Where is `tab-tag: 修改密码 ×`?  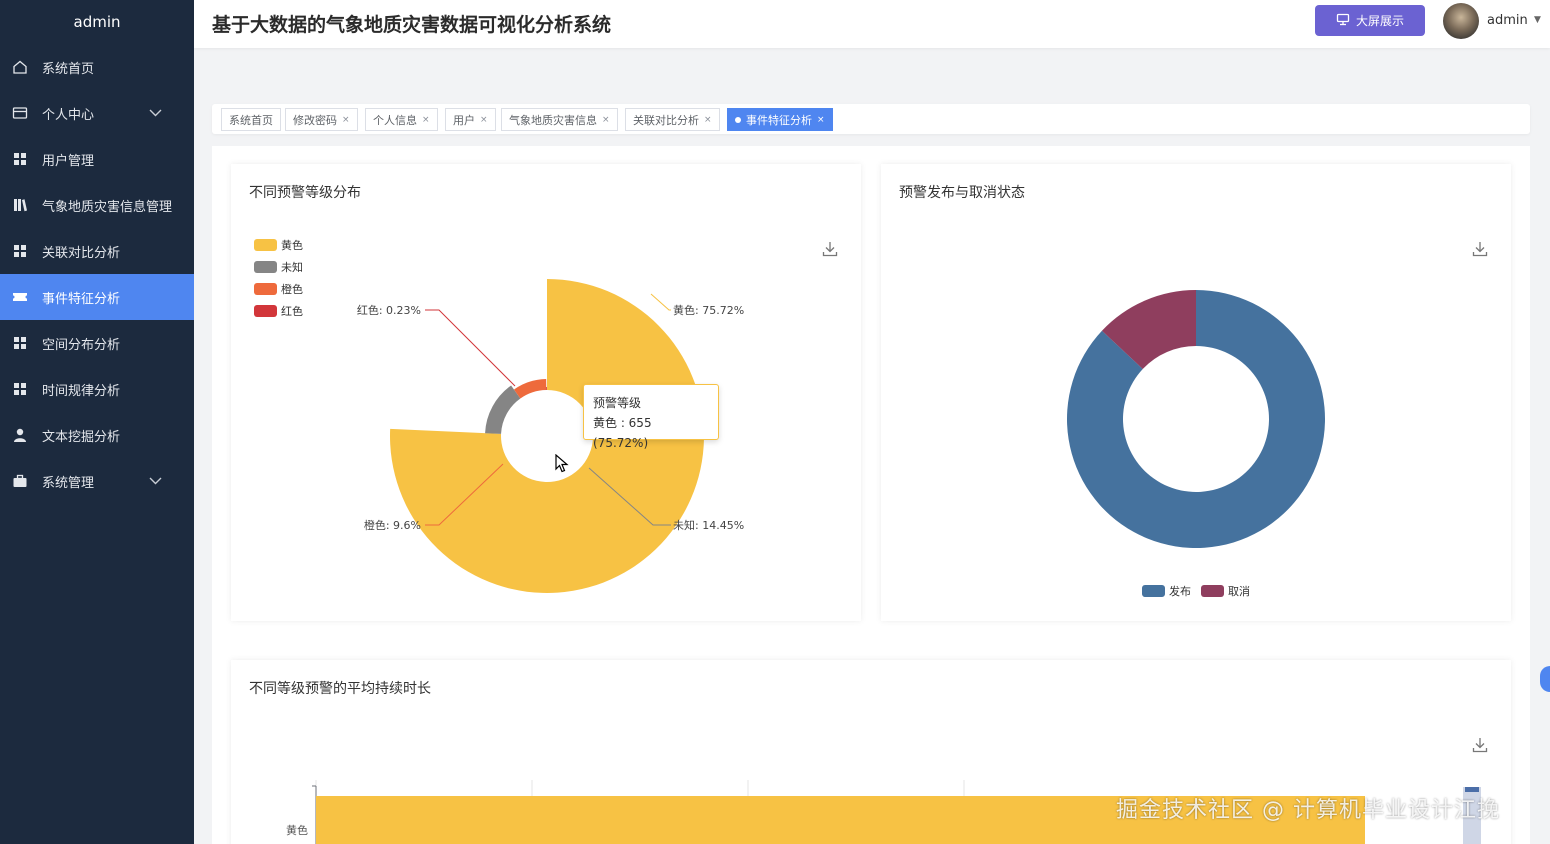
tab-tag: 修改密码 × is located at coordinates (321, 119).